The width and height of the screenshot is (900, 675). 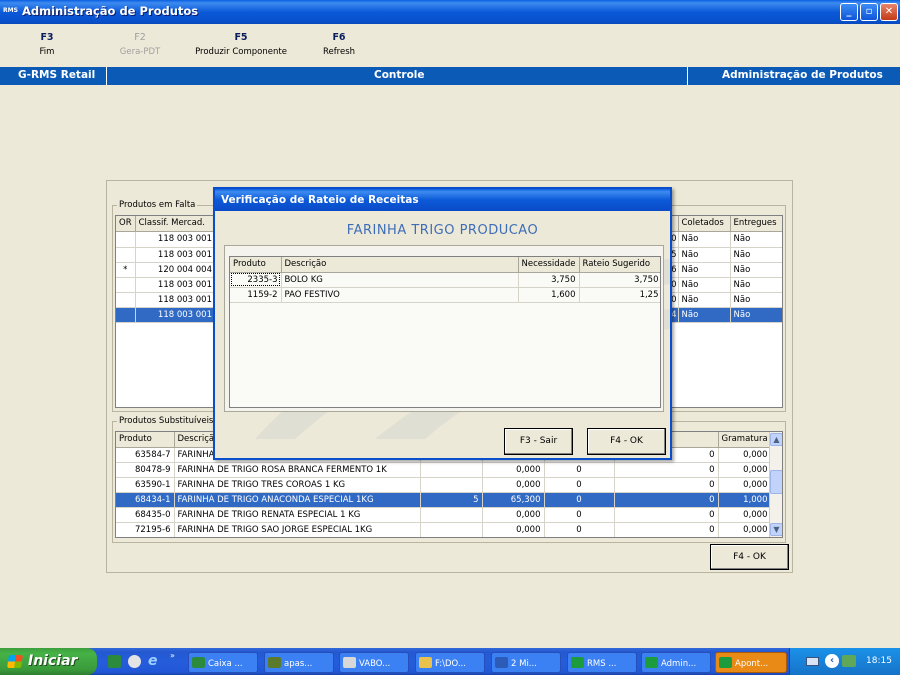 I want to click on quicklaunch-ie-icon: e, so click(x=153, y=661).